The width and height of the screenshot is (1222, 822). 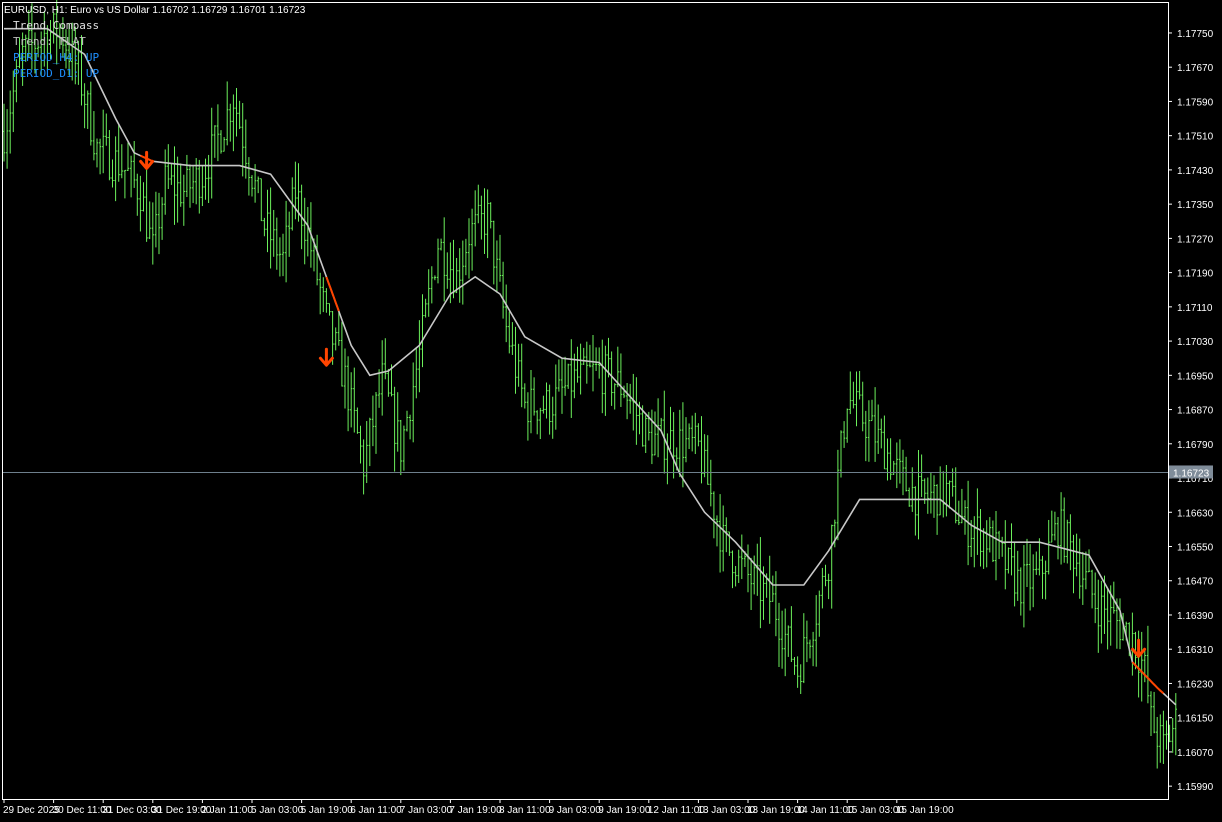 What do you see at coordinates (1195, 411) in the screenshot?
I see `y-tick-label: 1.16870` at bounding box center [1195, 411].